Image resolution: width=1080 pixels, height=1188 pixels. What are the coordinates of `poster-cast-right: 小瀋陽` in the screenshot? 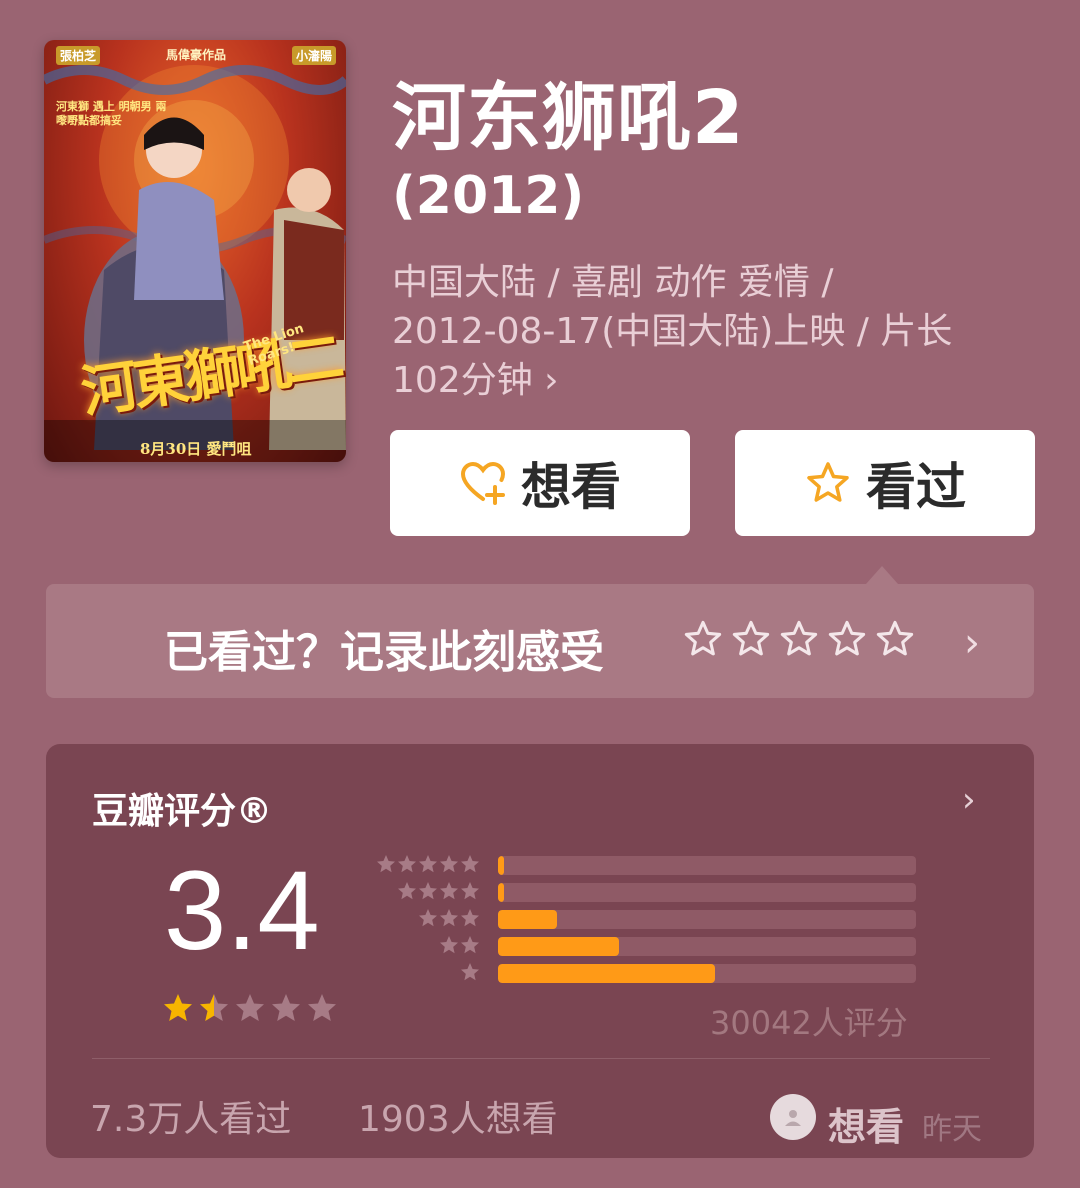 It's located at (313, 55).